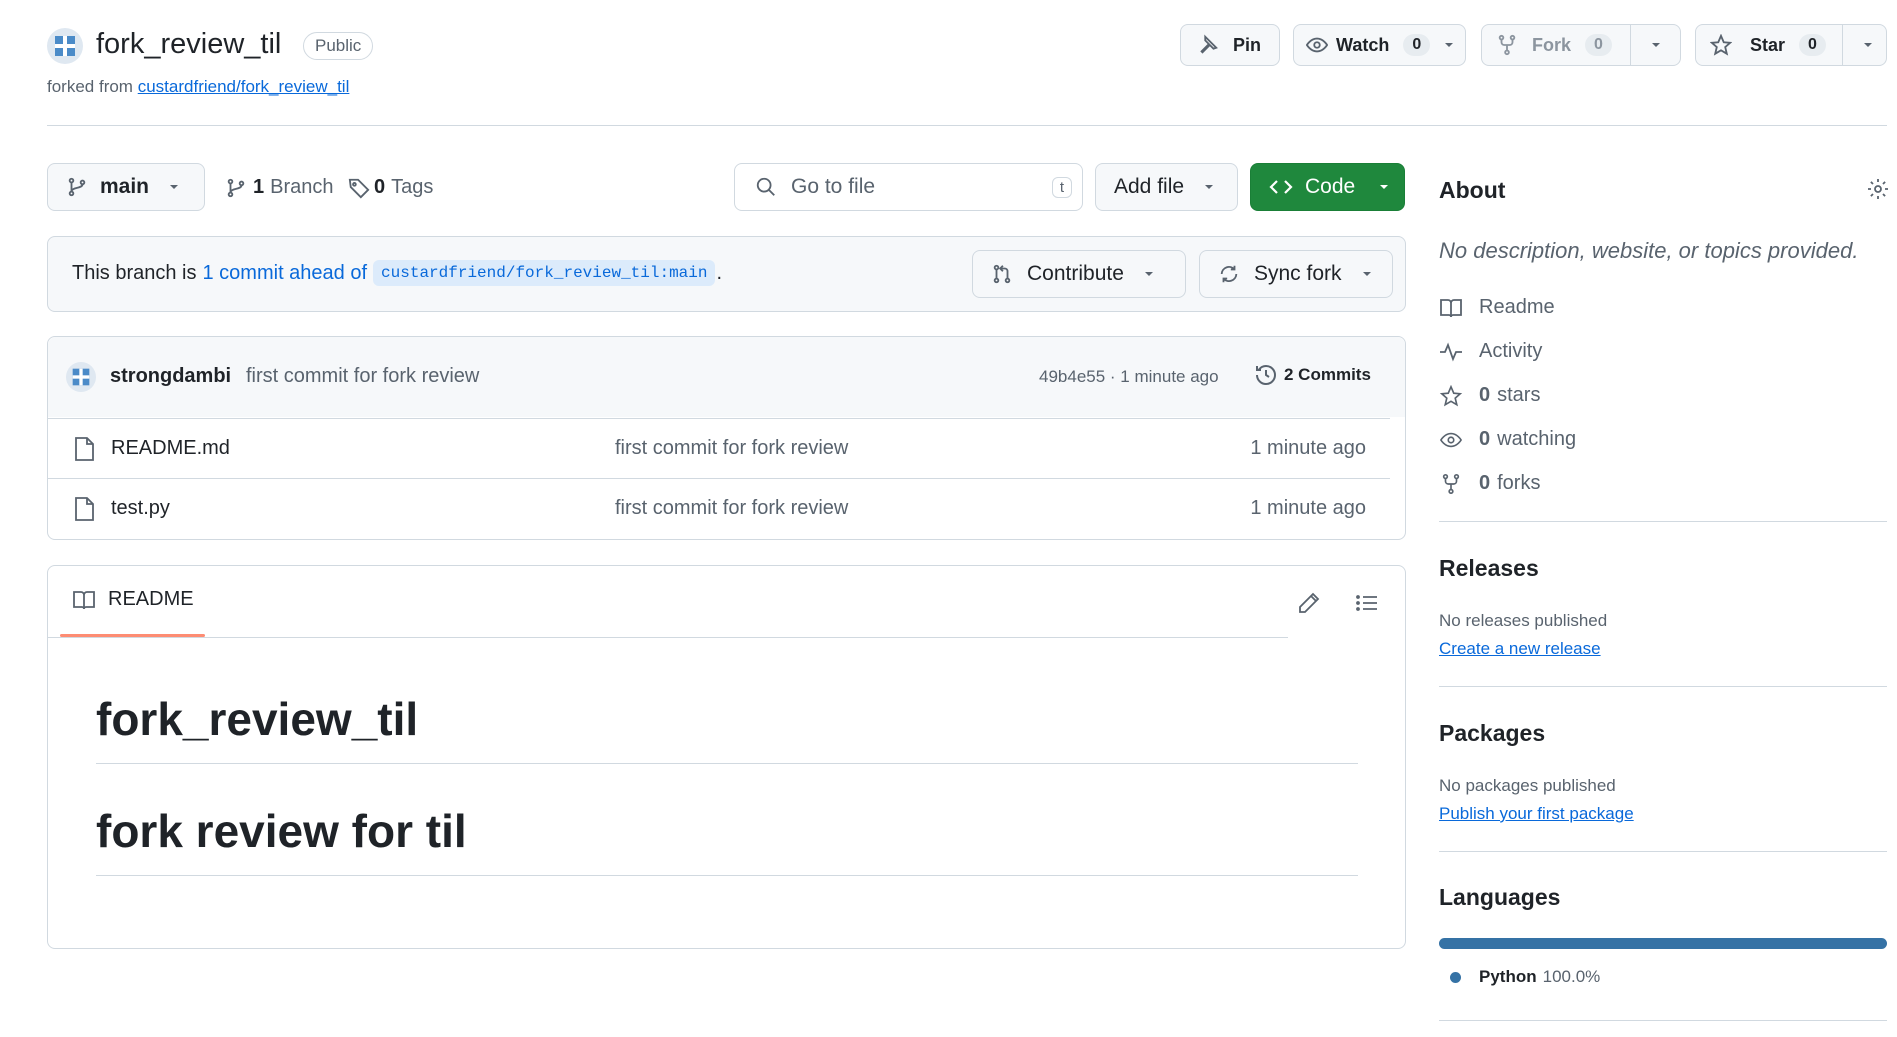  I want to click on readme-heading-1: fork_review_til, so click(257, 719).